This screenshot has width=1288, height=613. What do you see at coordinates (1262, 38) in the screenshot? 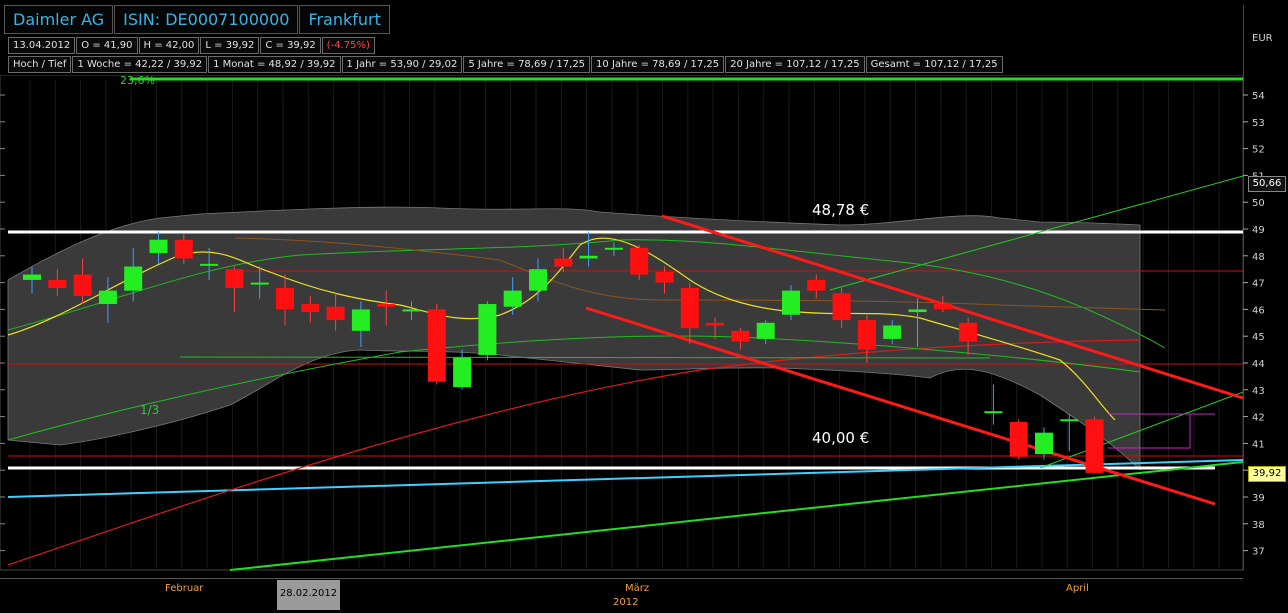
I see `currency-label: EUR` at bounding box center [1262, 38].